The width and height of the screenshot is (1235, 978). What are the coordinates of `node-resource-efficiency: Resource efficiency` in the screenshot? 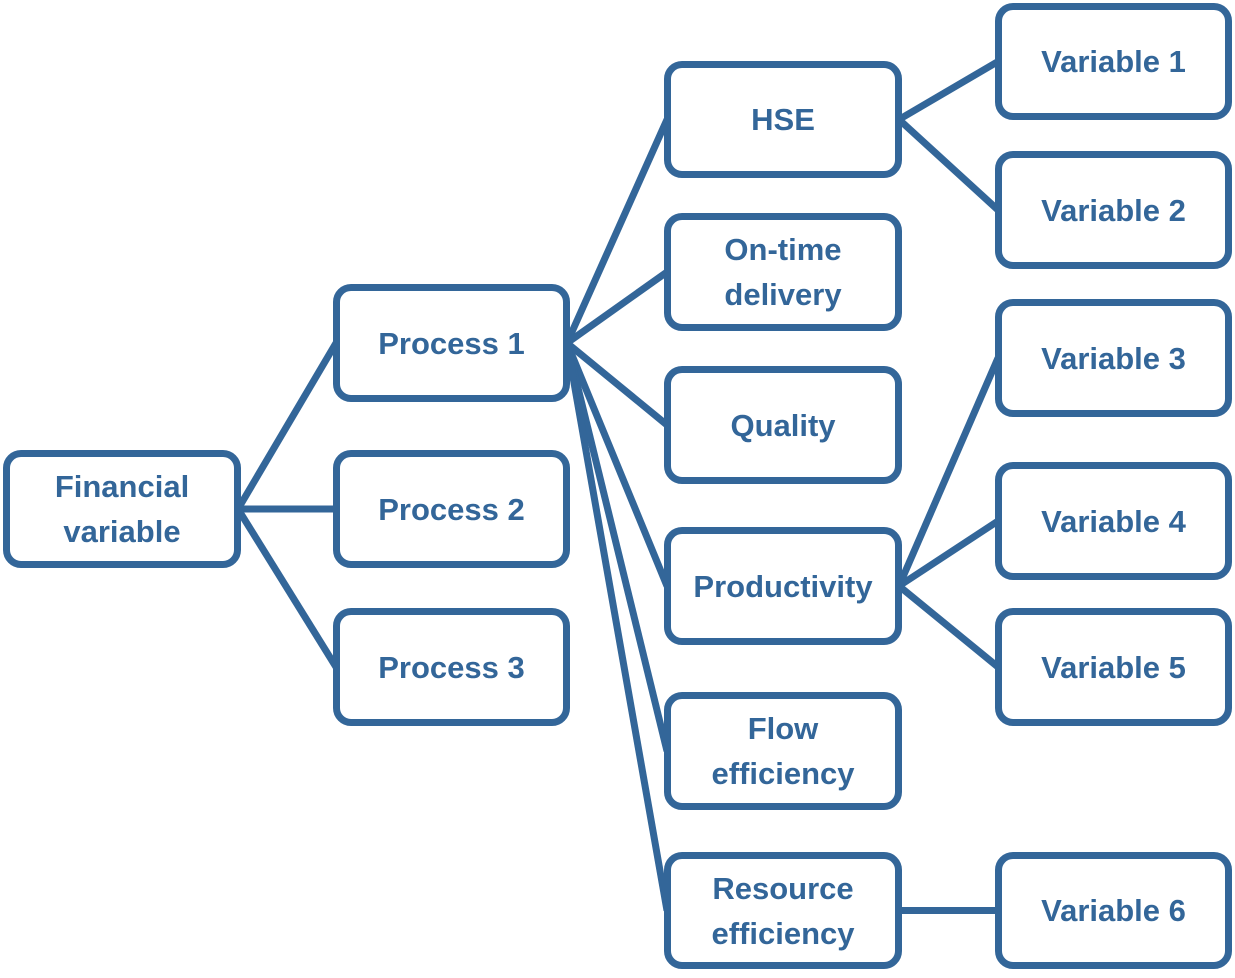 It's located at (783, 910).